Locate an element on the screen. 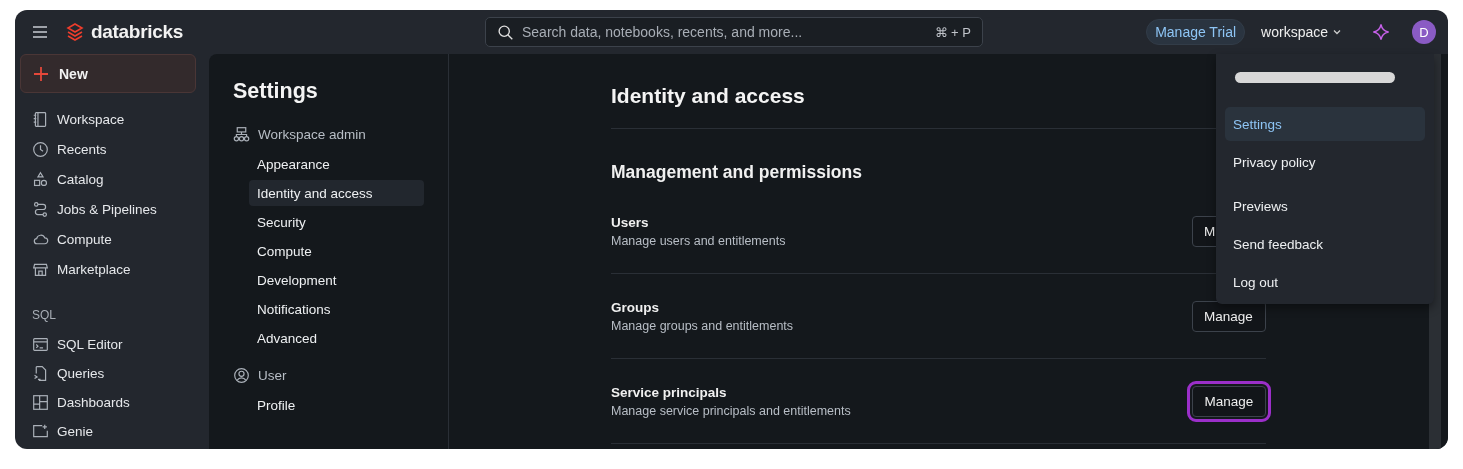 This screenshot has width=1463, height=469. user-avatar: D is located at coordinates (1424, 32).